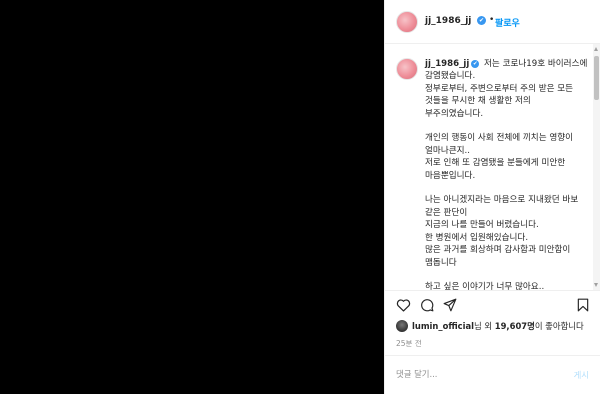 This screenshot has width=600, height=395. I want to click on follow-button: 팔로우, so click(507, 22).